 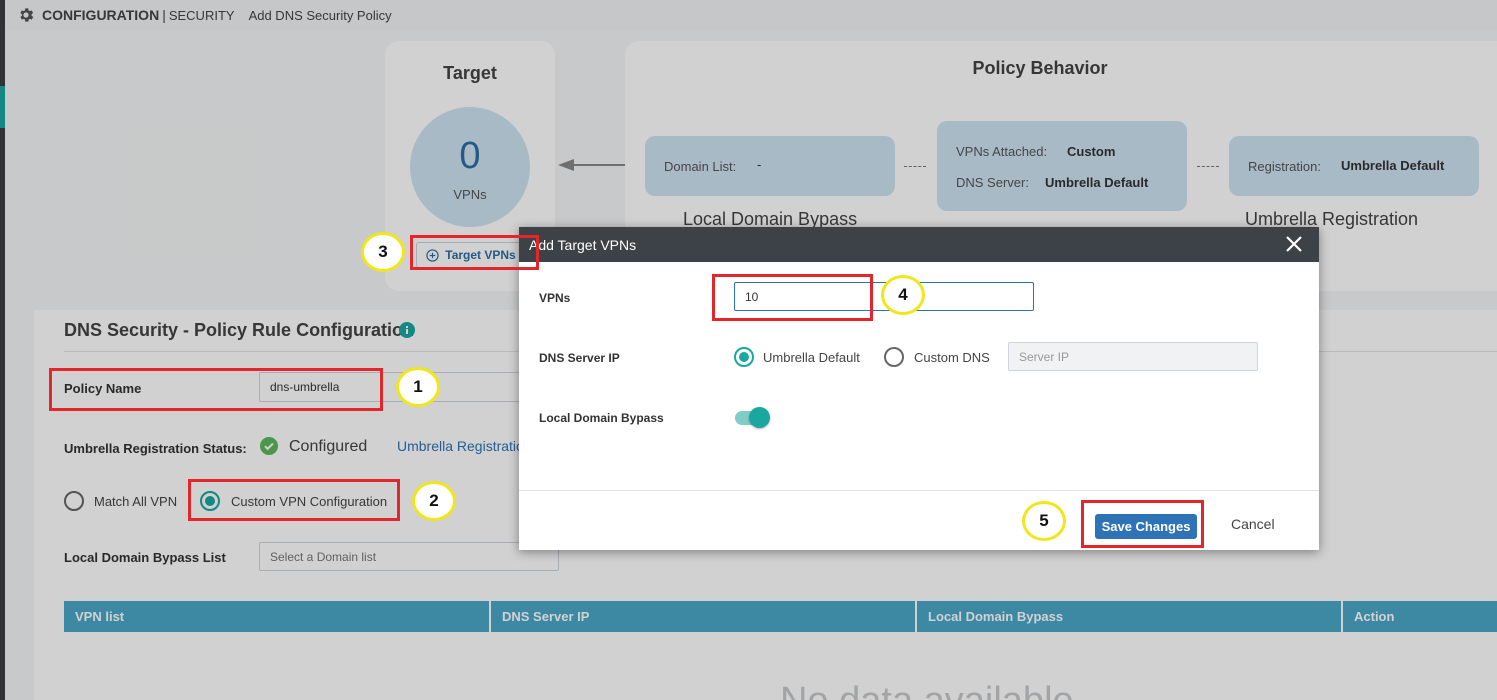 What do you see at coordinates (583, 244) in the screenshot?
I see `modal-title: Add Target VPNs` at bounding box center [583, 244].